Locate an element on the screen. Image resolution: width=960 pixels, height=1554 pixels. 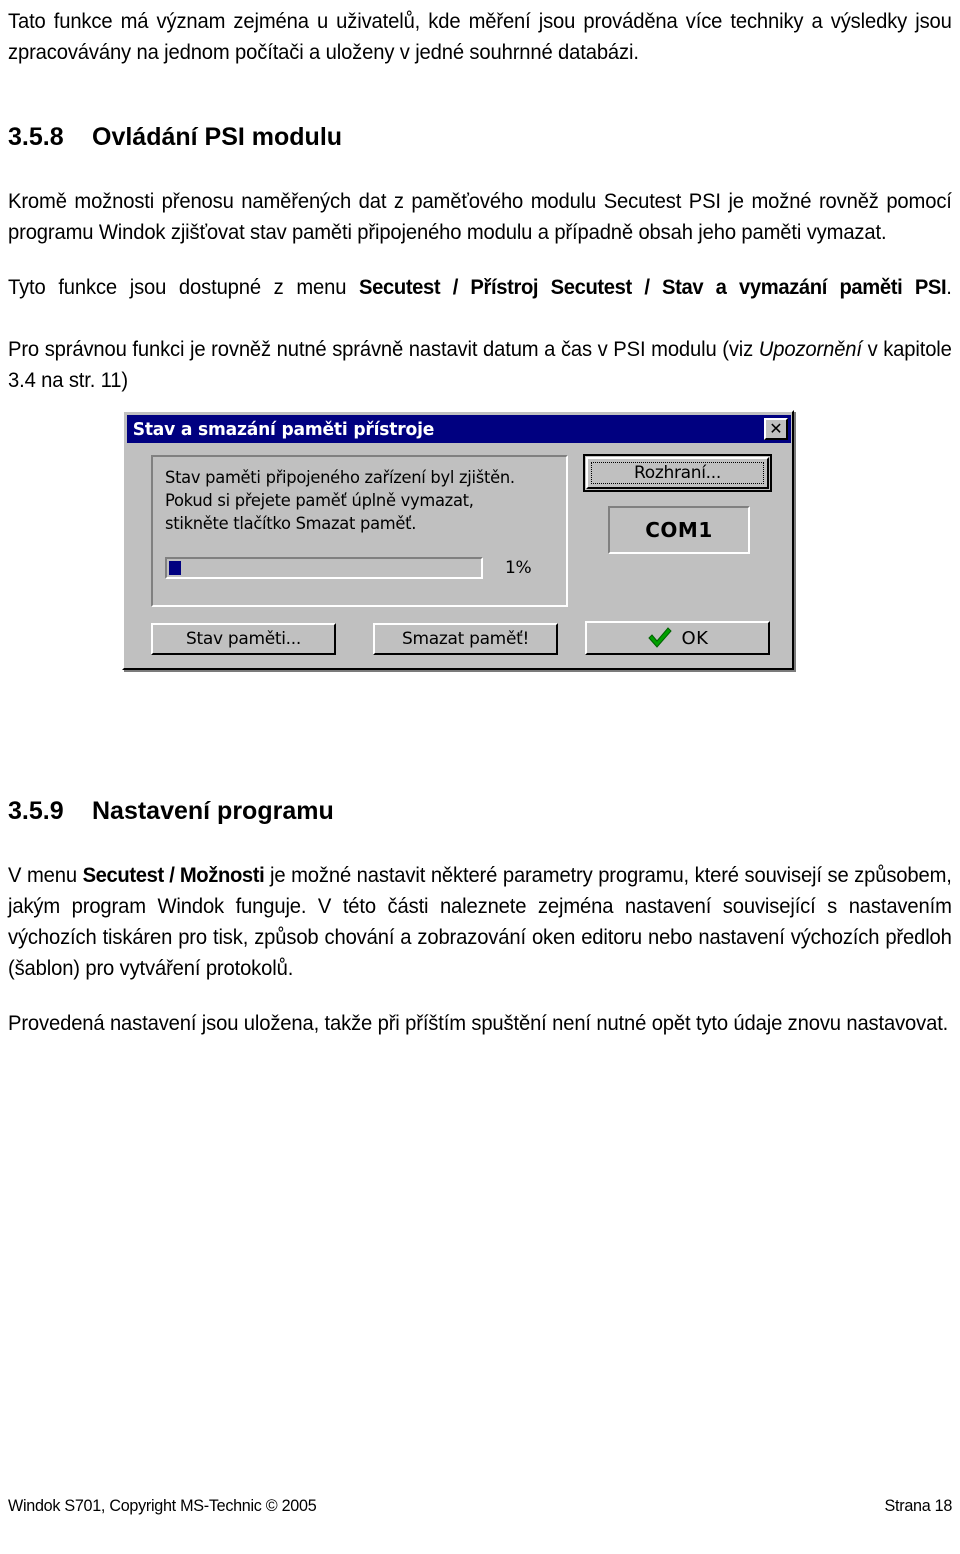
heading-3-5-9: 3.5.9 Nastavení programu is located at coordinates (480, 811).